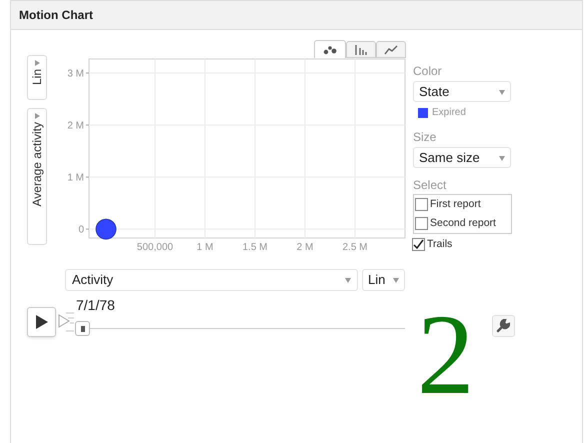  I want to click on y-scale-button: Lin, so click(37, 77).